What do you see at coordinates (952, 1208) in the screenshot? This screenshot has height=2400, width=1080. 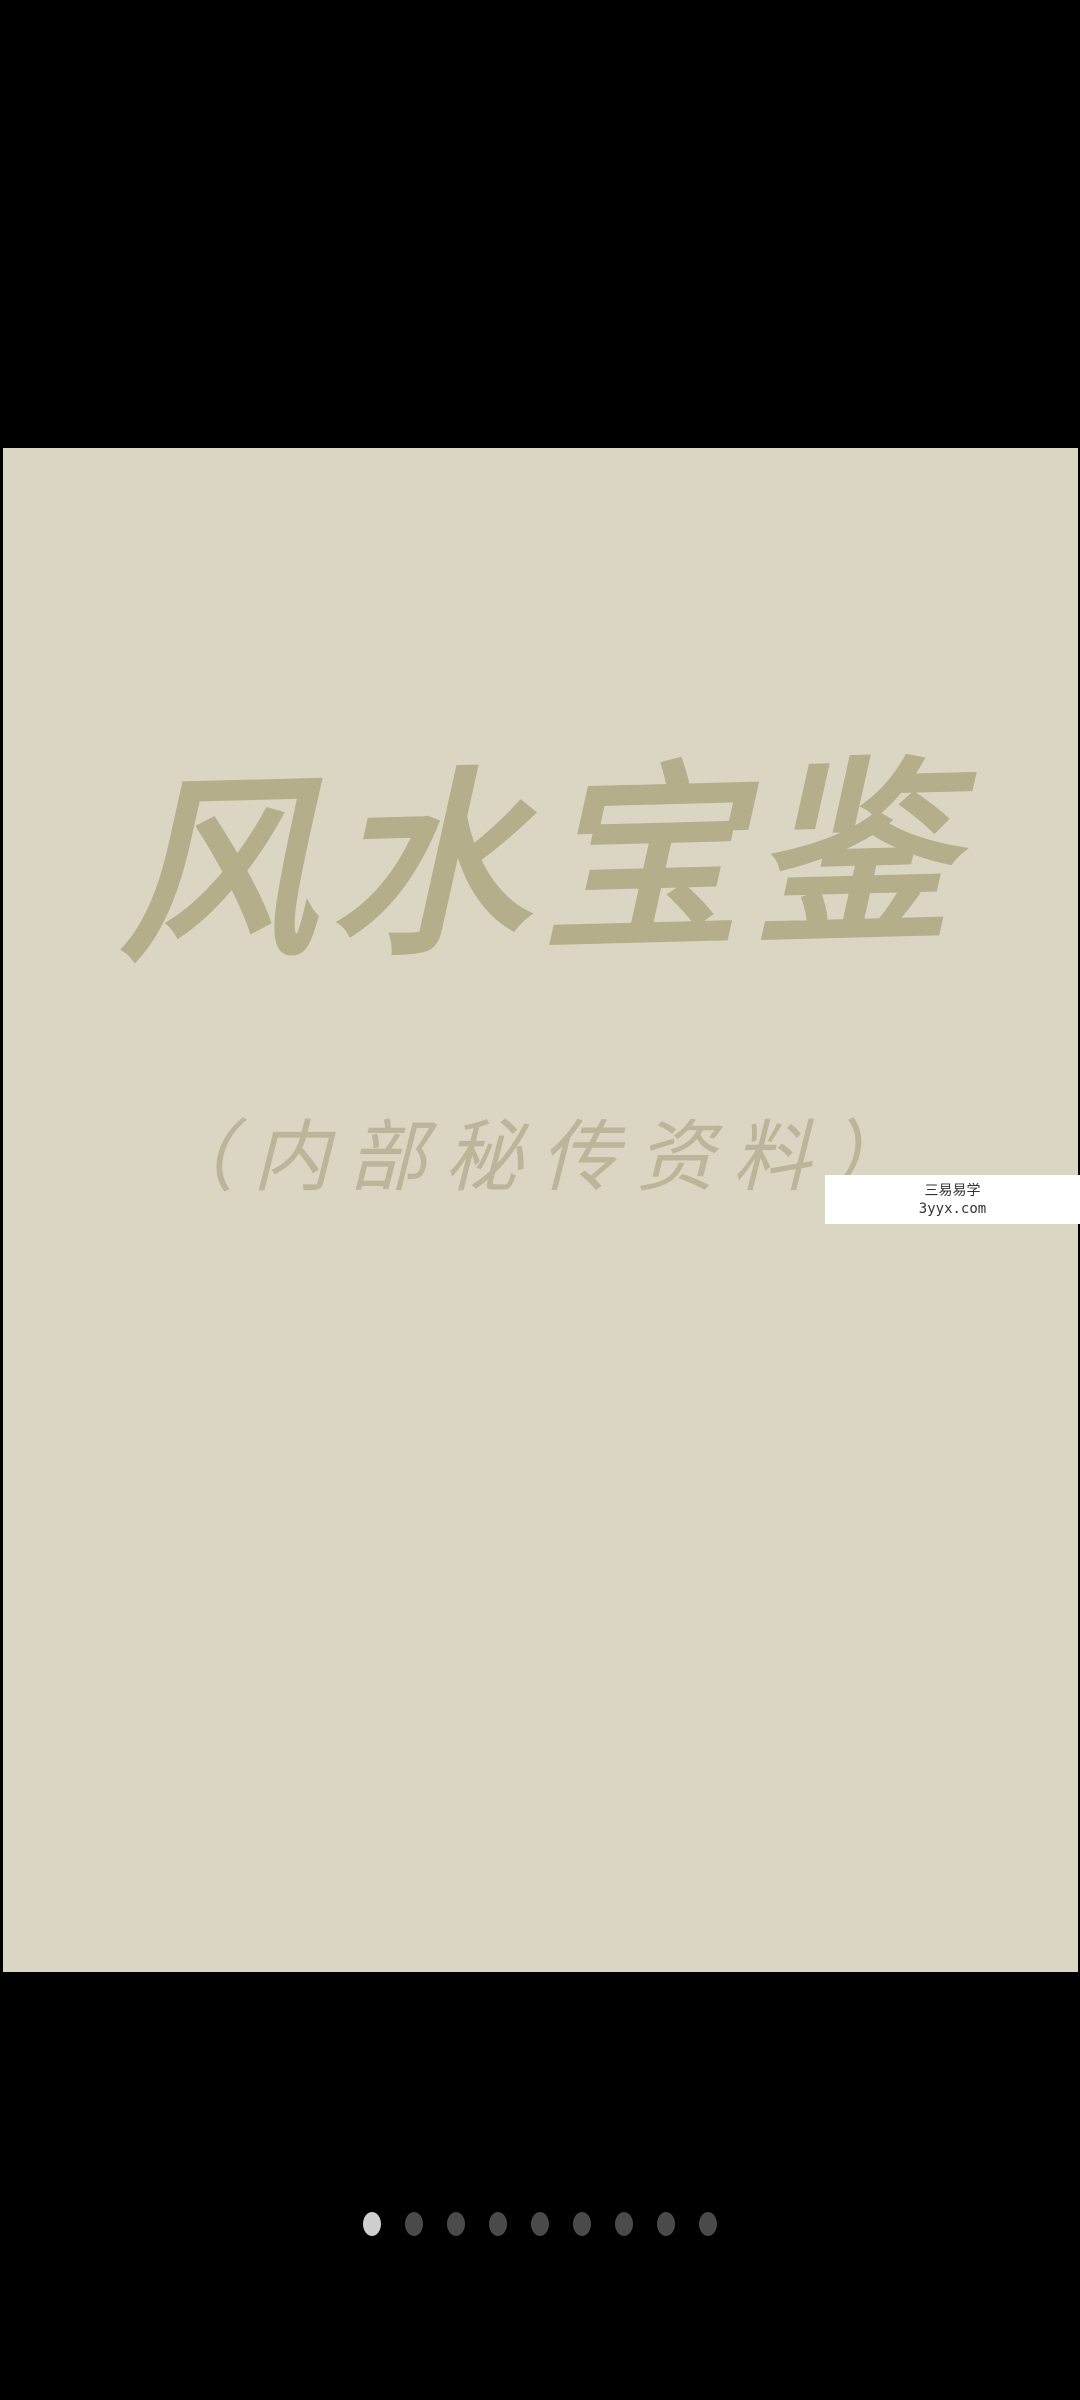 I see `watermark-line-2: 3yyx.com` at bounding box center [952, 1208].